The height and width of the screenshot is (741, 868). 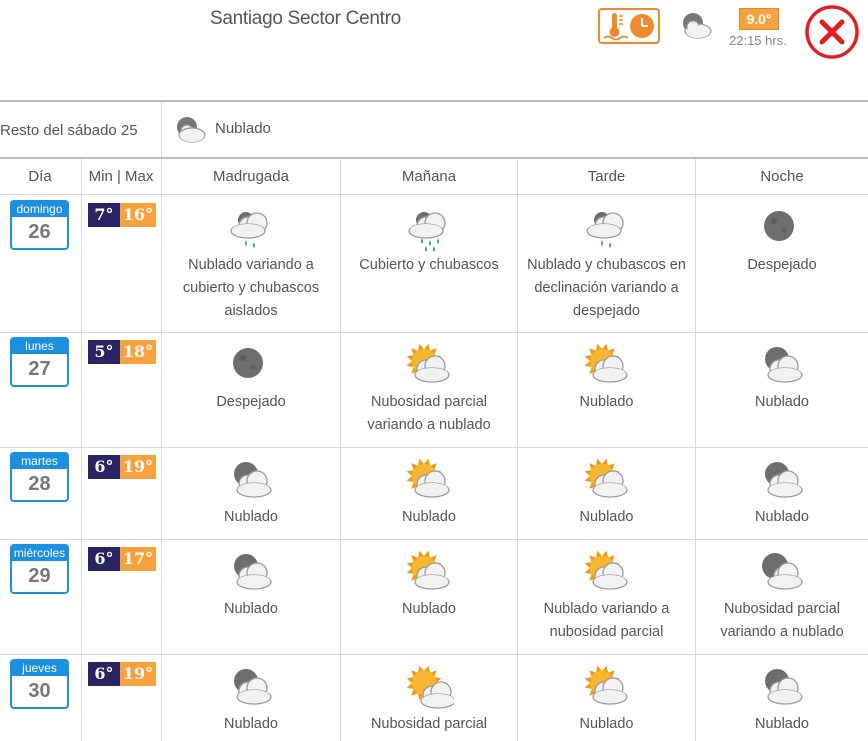 I want to click on day-number: 28, so click(x=39, y=484).